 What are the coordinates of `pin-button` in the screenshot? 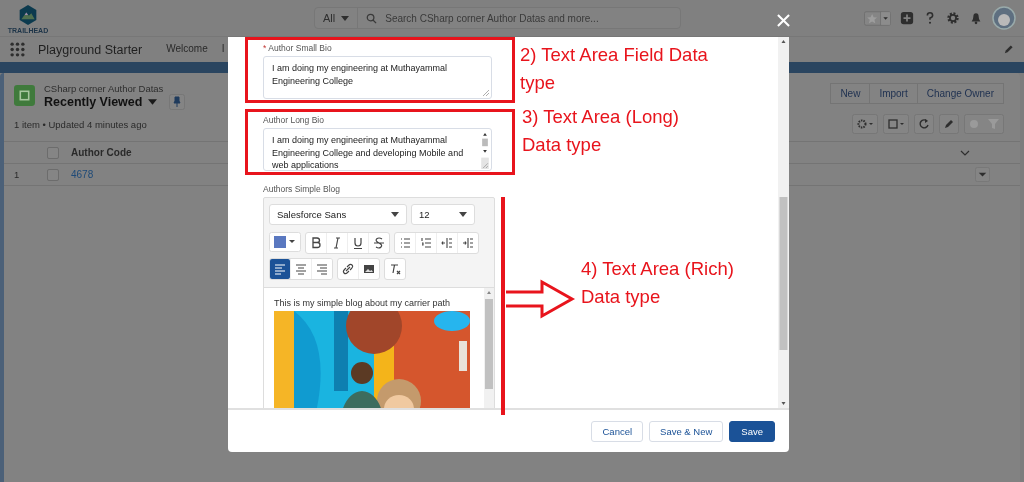 It's located at (177, 102).